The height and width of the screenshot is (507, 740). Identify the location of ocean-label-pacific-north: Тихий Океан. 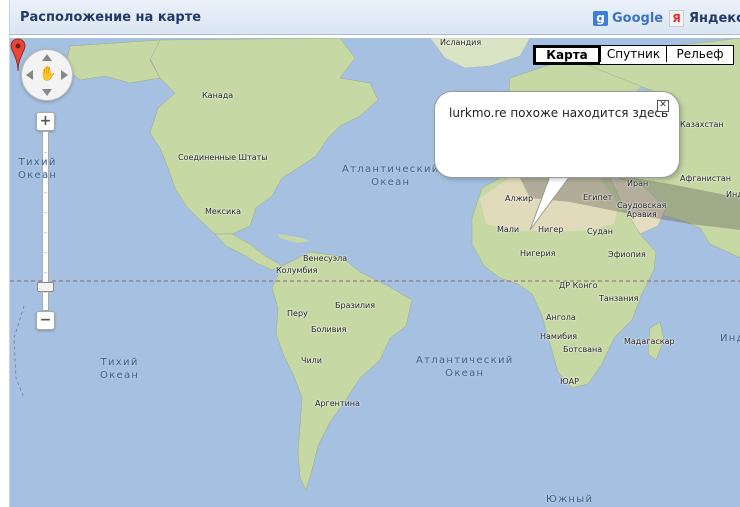
(38, 169).